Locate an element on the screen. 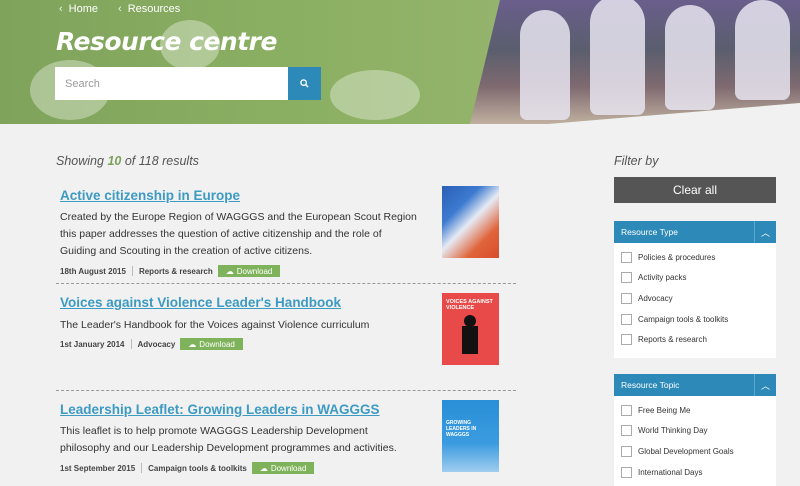 This screenshot has width=800, height=486. thumbnail-title: GROWING LEADERS IN WAGGGS is located at coordinates (461, 429).